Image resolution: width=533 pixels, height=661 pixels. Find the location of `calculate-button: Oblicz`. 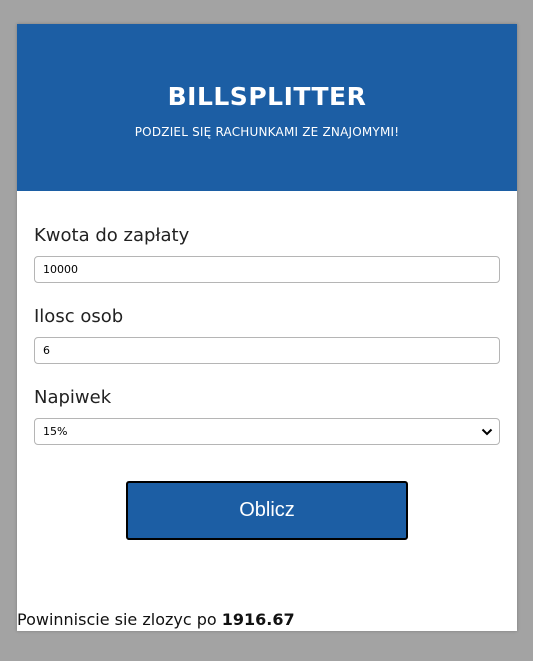

calculate-button: Oblicz is located at coordinates (267, 510).